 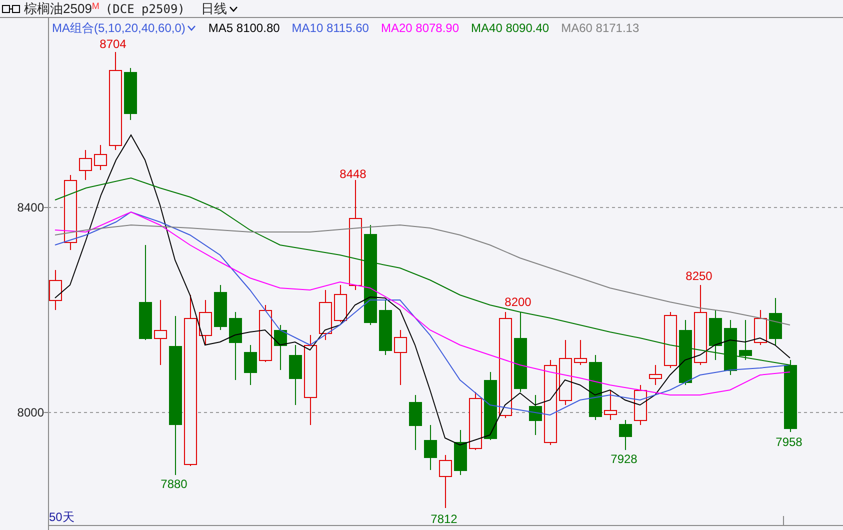 I want to click on ma-legend-value: MA5 8100.80, so click(x=244, y=28).